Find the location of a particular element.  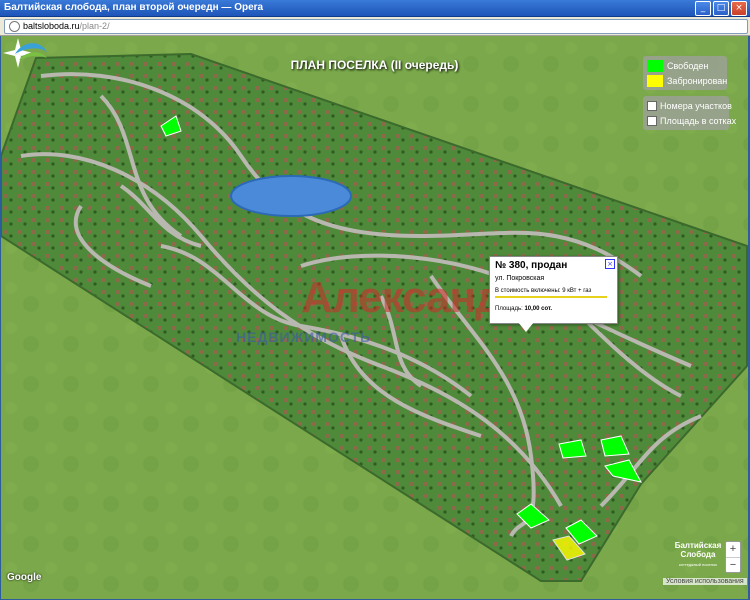

zoom-control: + − is located at coordinates (733, 557).